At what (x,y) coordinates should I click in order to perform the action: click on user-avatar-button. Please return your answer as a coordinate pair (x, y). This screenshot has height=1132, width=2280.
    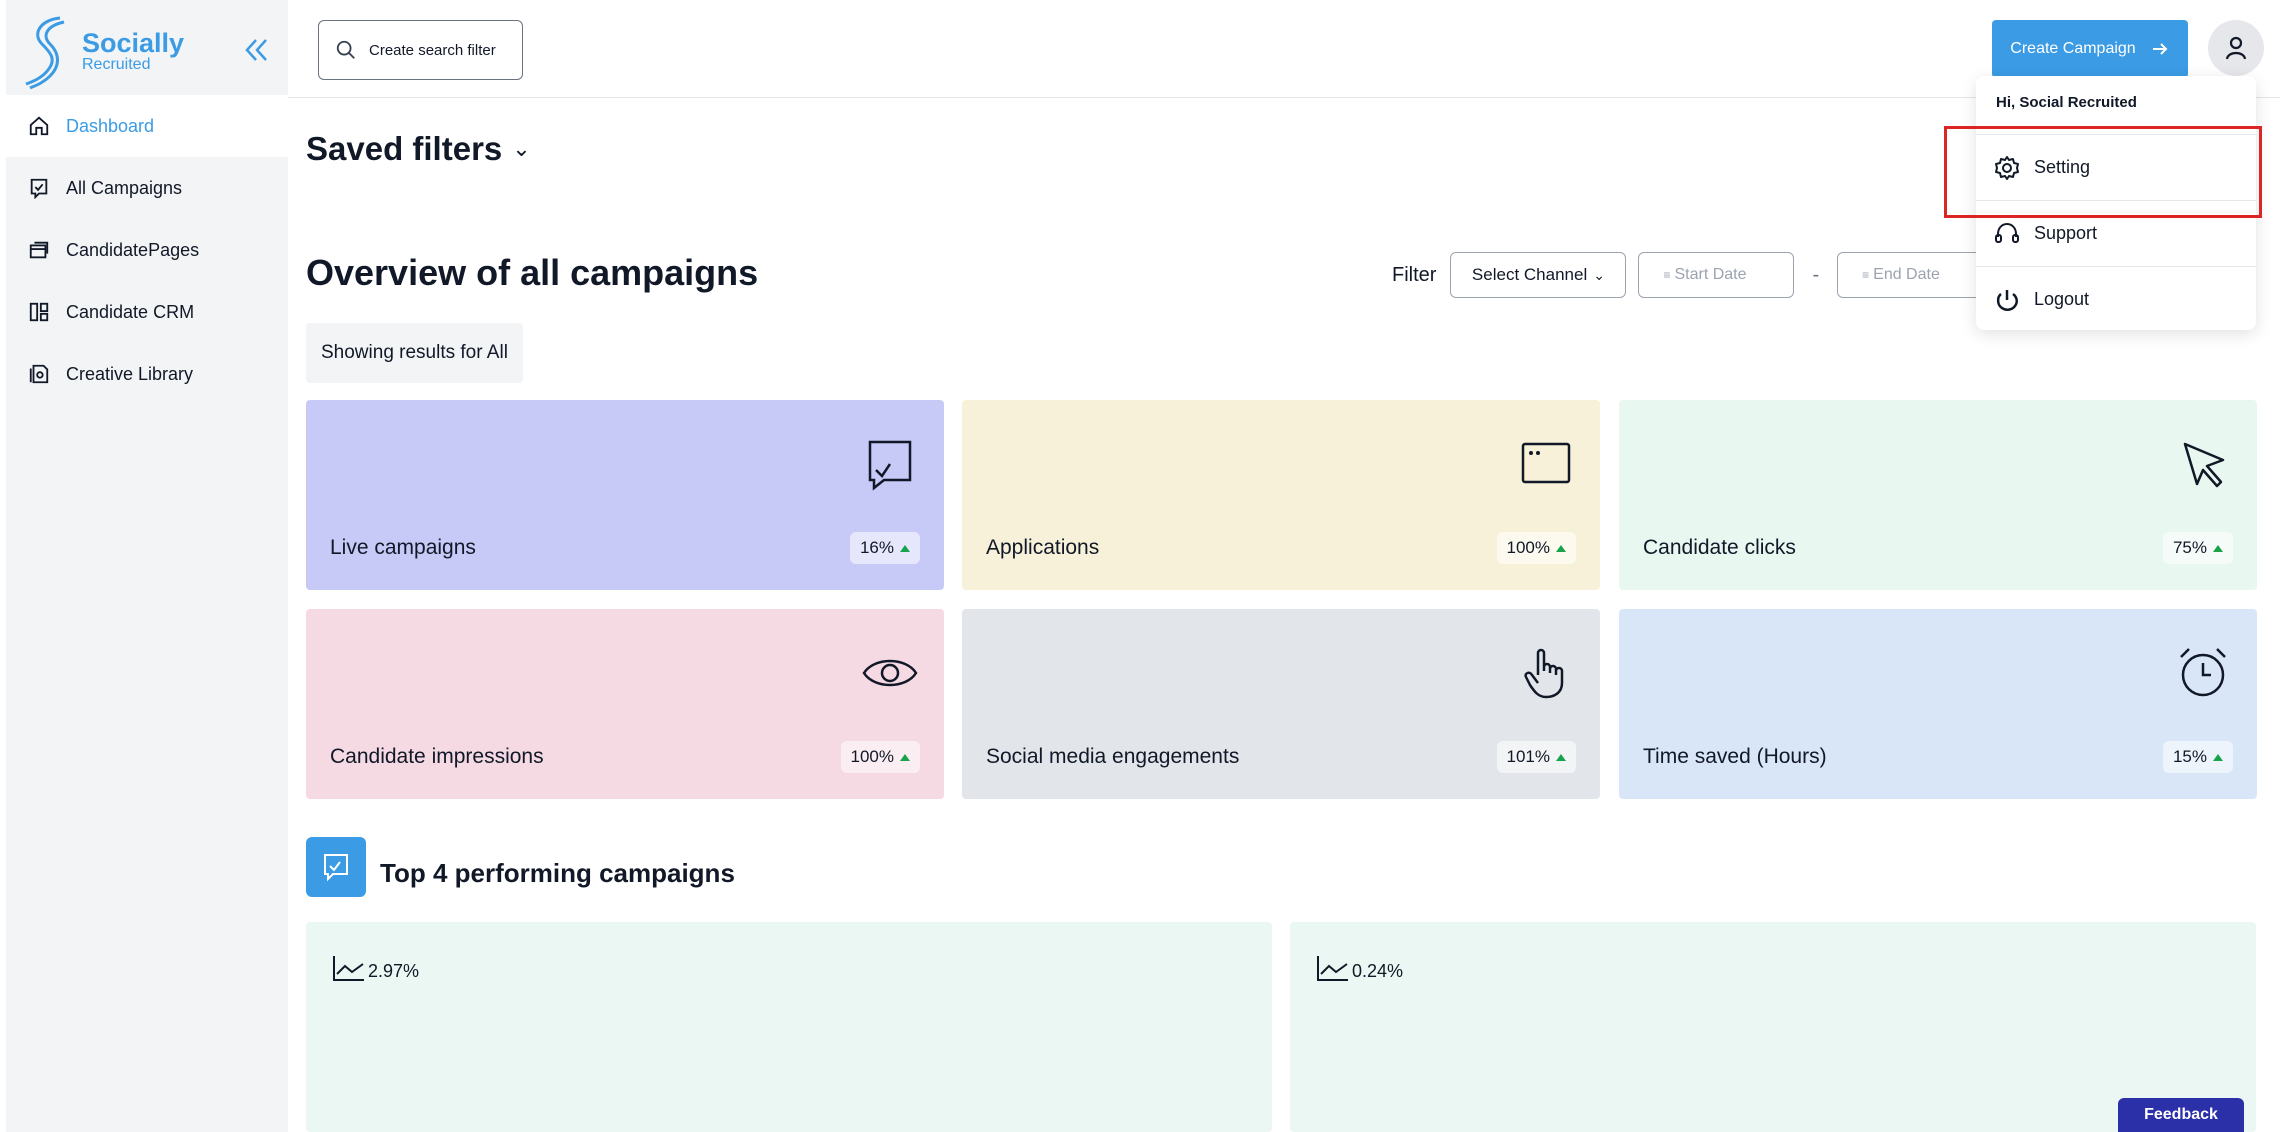
    Looking at the image, I should click on (2236, 48).